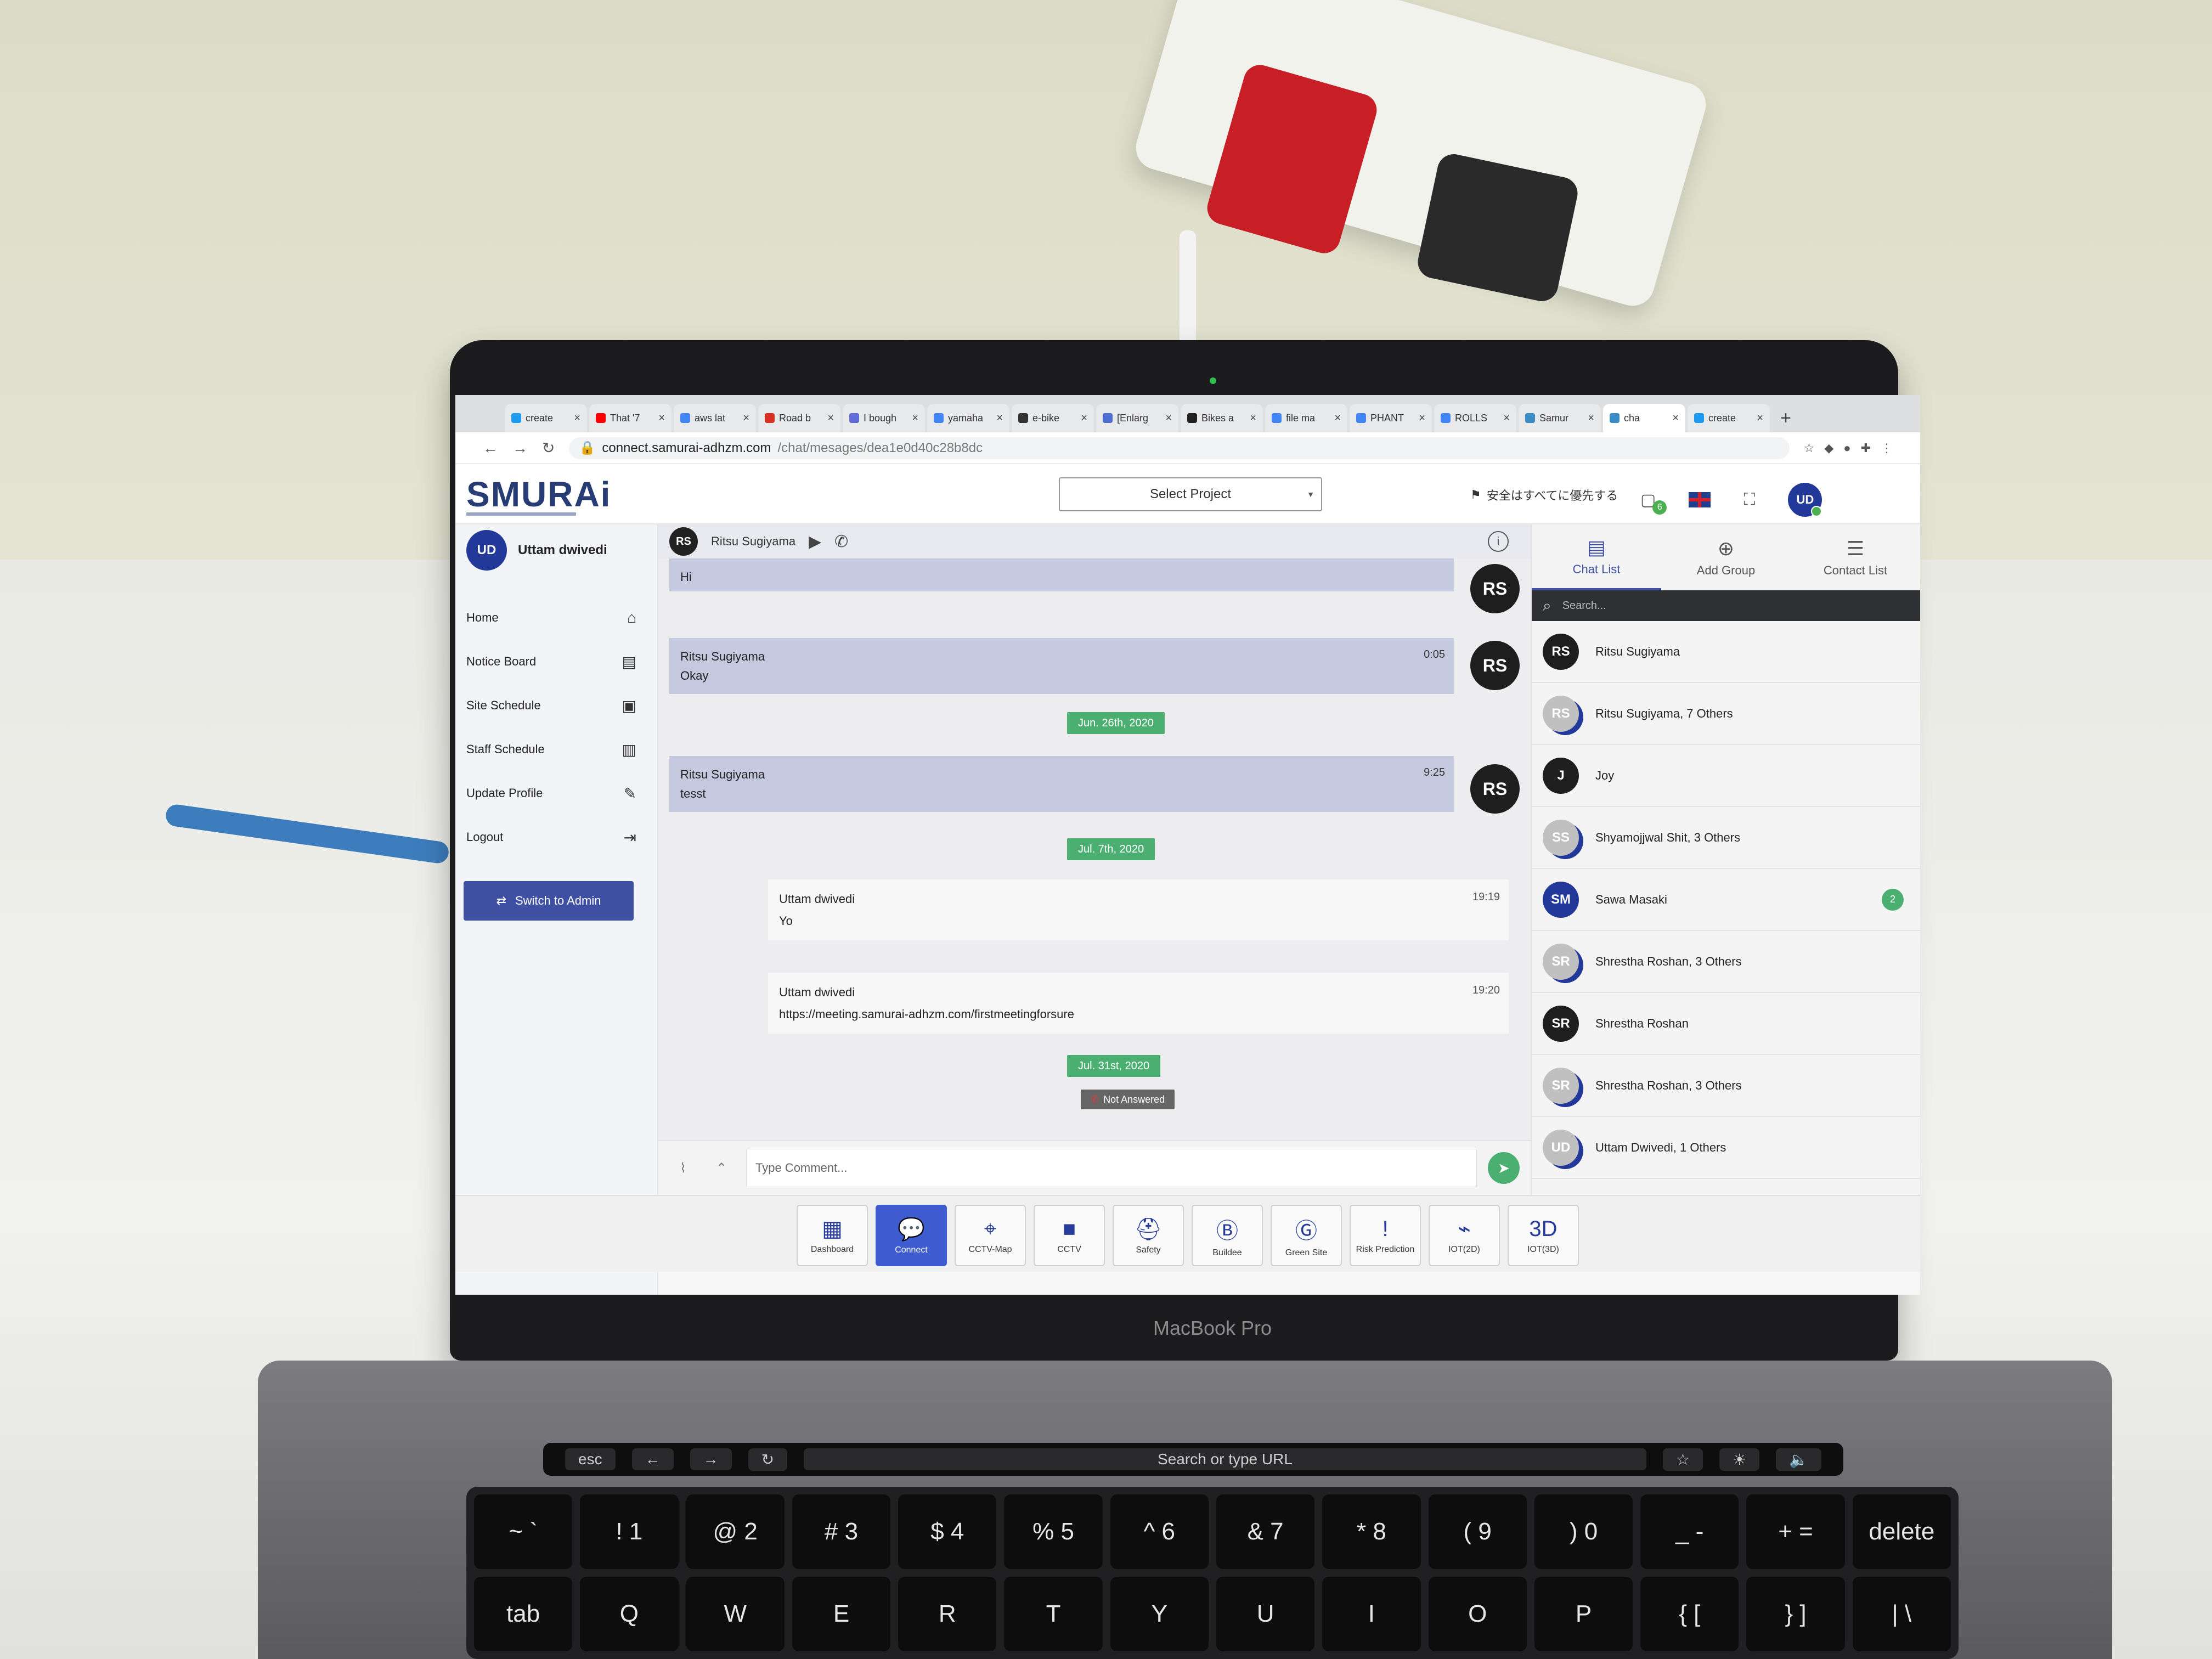 The image size is (2212, 1659). What do you see at coordinates (768, 1459) in the screenshot?
I see `reload-key: ↻` at bounding box center [768, 1459].